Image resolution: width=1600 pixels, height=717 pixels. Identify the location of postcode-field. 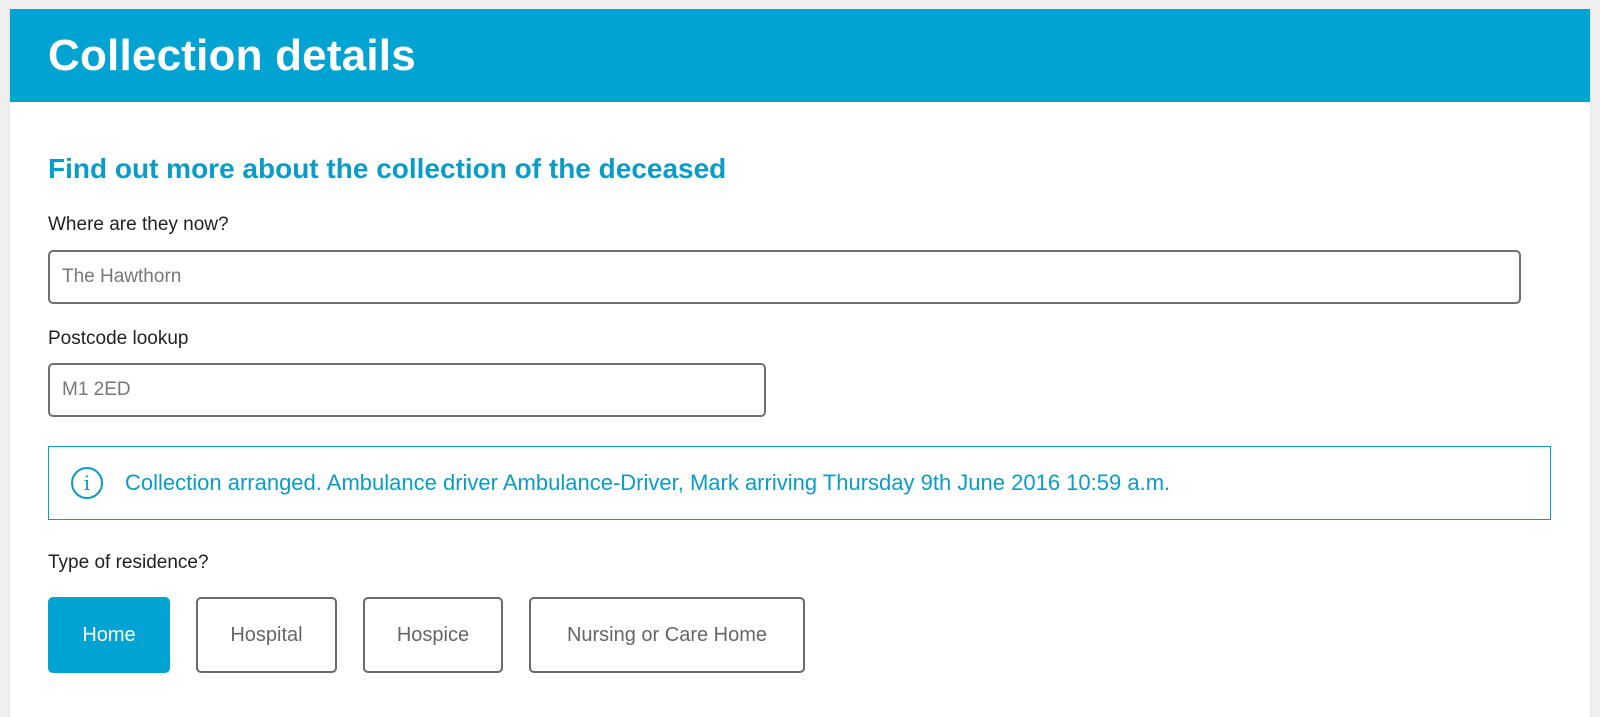
(407, 390).